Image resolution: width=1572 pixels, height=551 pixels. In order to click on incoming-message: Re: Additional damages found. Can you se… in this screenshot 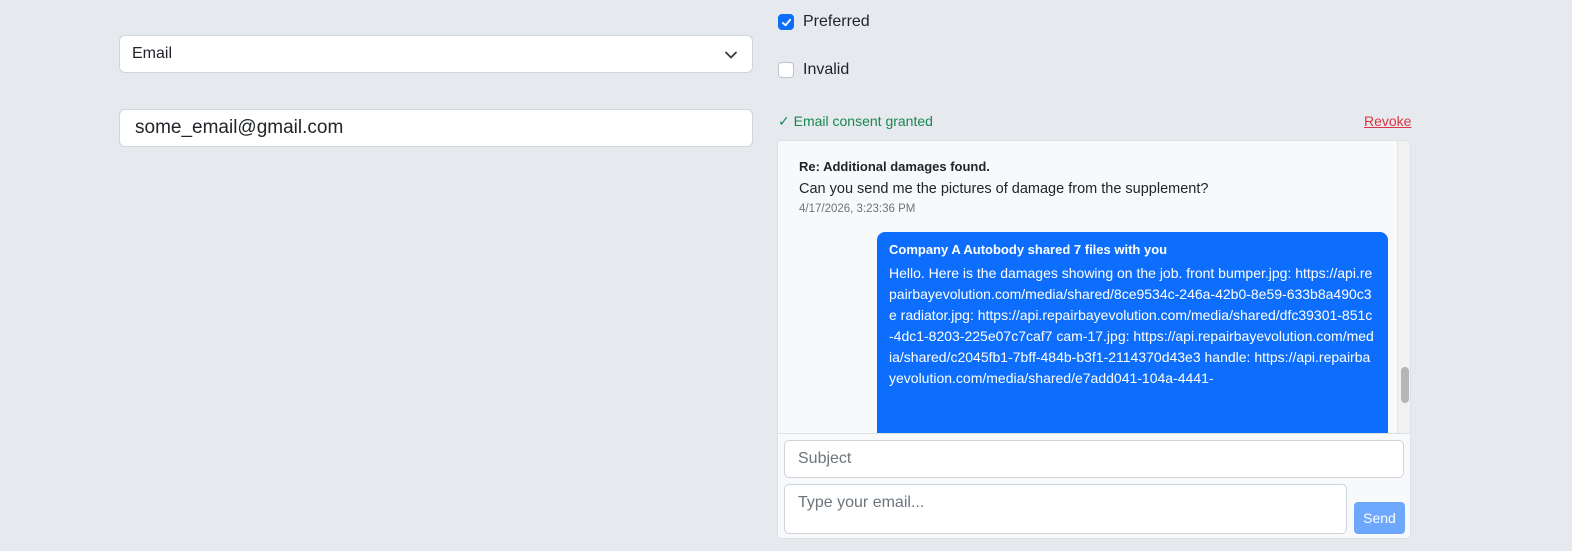, I will do `click(1079, 187)`.